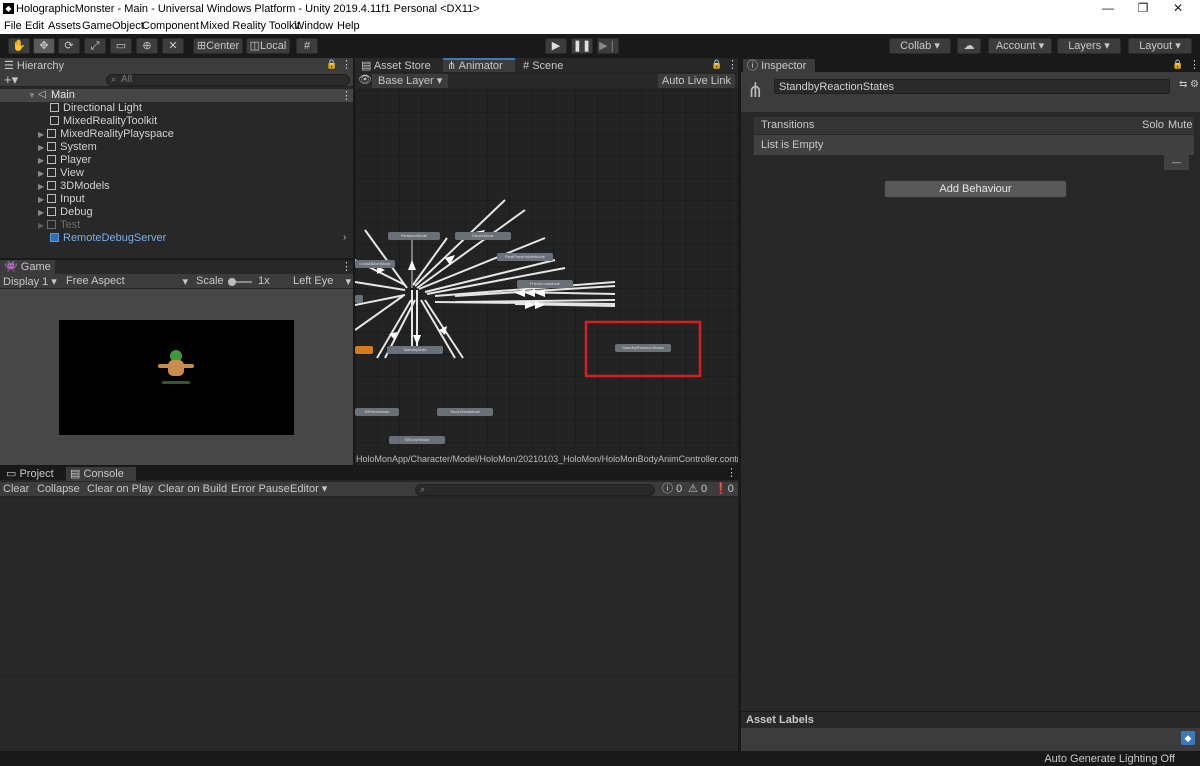 The width and height of the screenshot is (1200, 766). What do you see at coordinates (127, 281) in the screenshot?
I see `aspect-dropdown: Free Aspect ▾` at bounding box center [127, 281].